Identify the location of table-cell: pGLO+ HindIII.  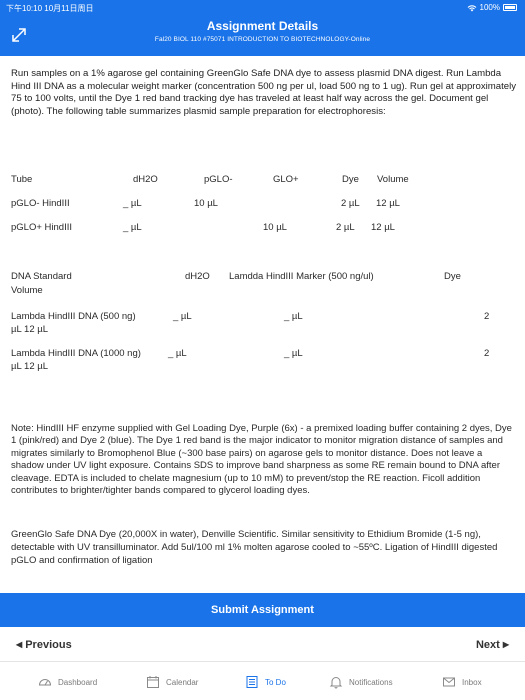
(41, 227).